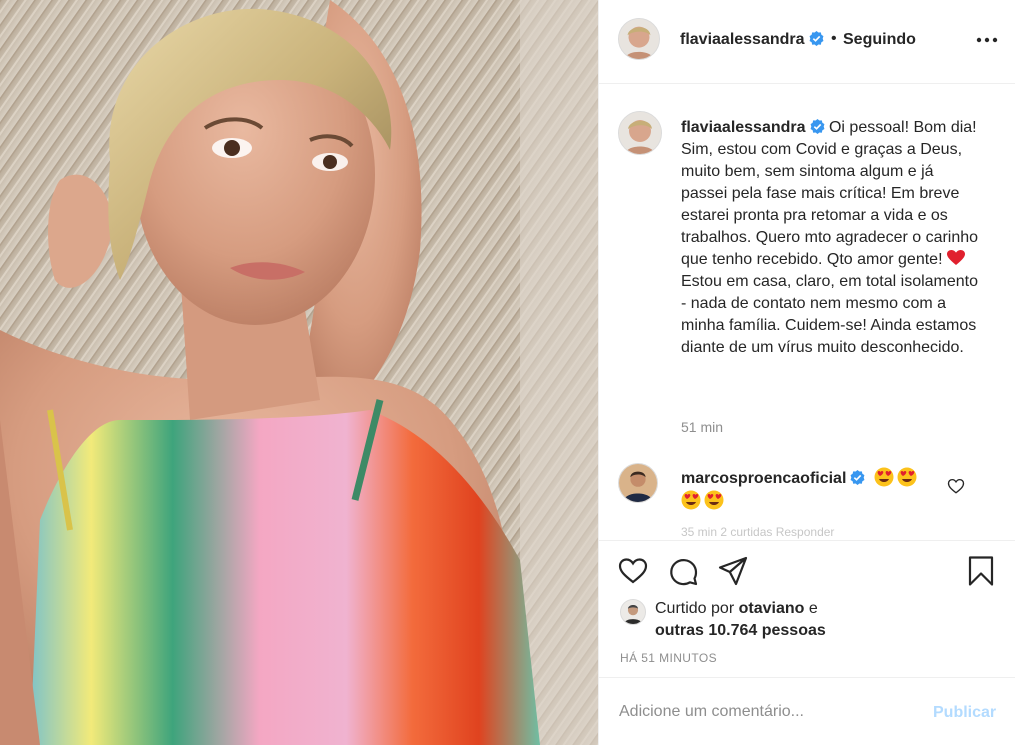 The image size is (1015, 745). Describe the element at coordinates (964, 713) in the screenshot. I see `publish-button: Publicar` at that location.